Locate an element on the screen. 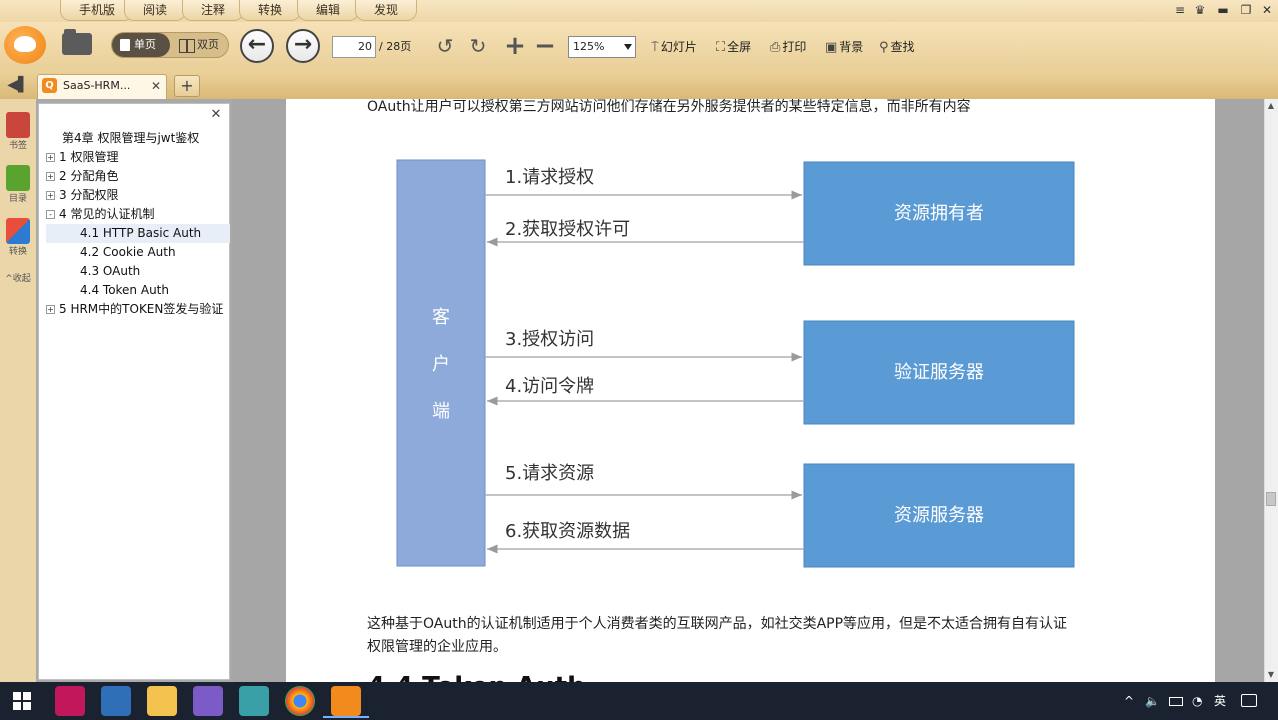 Image resolution: width=1278 pixels, height=720 pixels. wifi-icon: ◔ is located at coordinates (1197, 701).